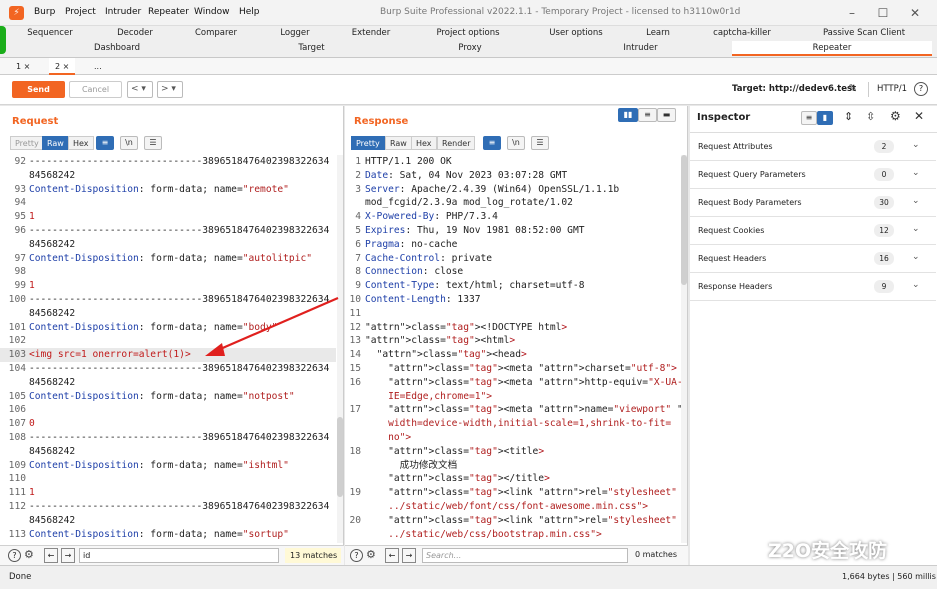 The height and width of the screenshot is (589, 937). What do you see at coordinates (742, 548) in the screenshot?
I see `wechat-icon` at bounding box center [742, 548].